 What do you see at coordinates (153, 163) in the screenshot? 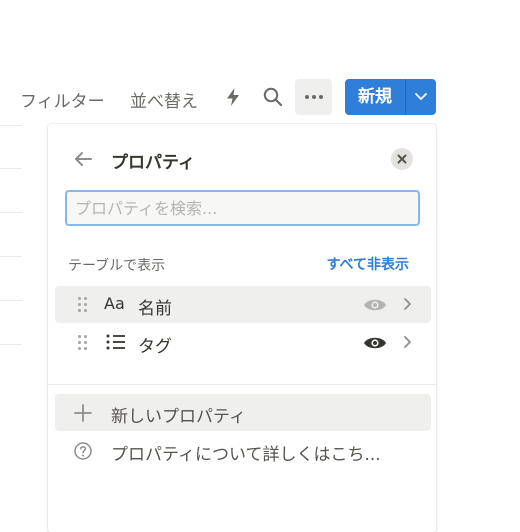
I see `panel-title: プロパティ` at bounding box center [153, 163].